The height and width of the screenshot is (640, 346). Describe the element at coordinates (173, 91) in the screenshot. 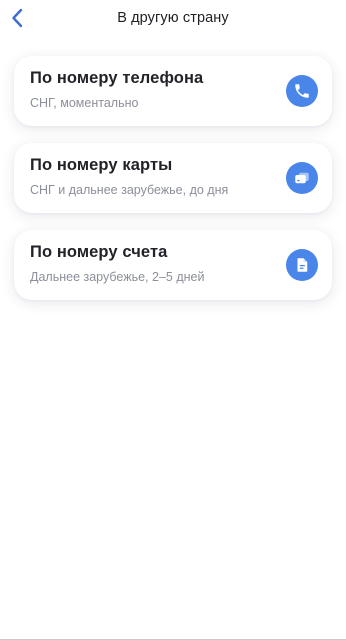

I see `transfer-by-phone-option: По номеру телефона СНГ, моментально` at that location.